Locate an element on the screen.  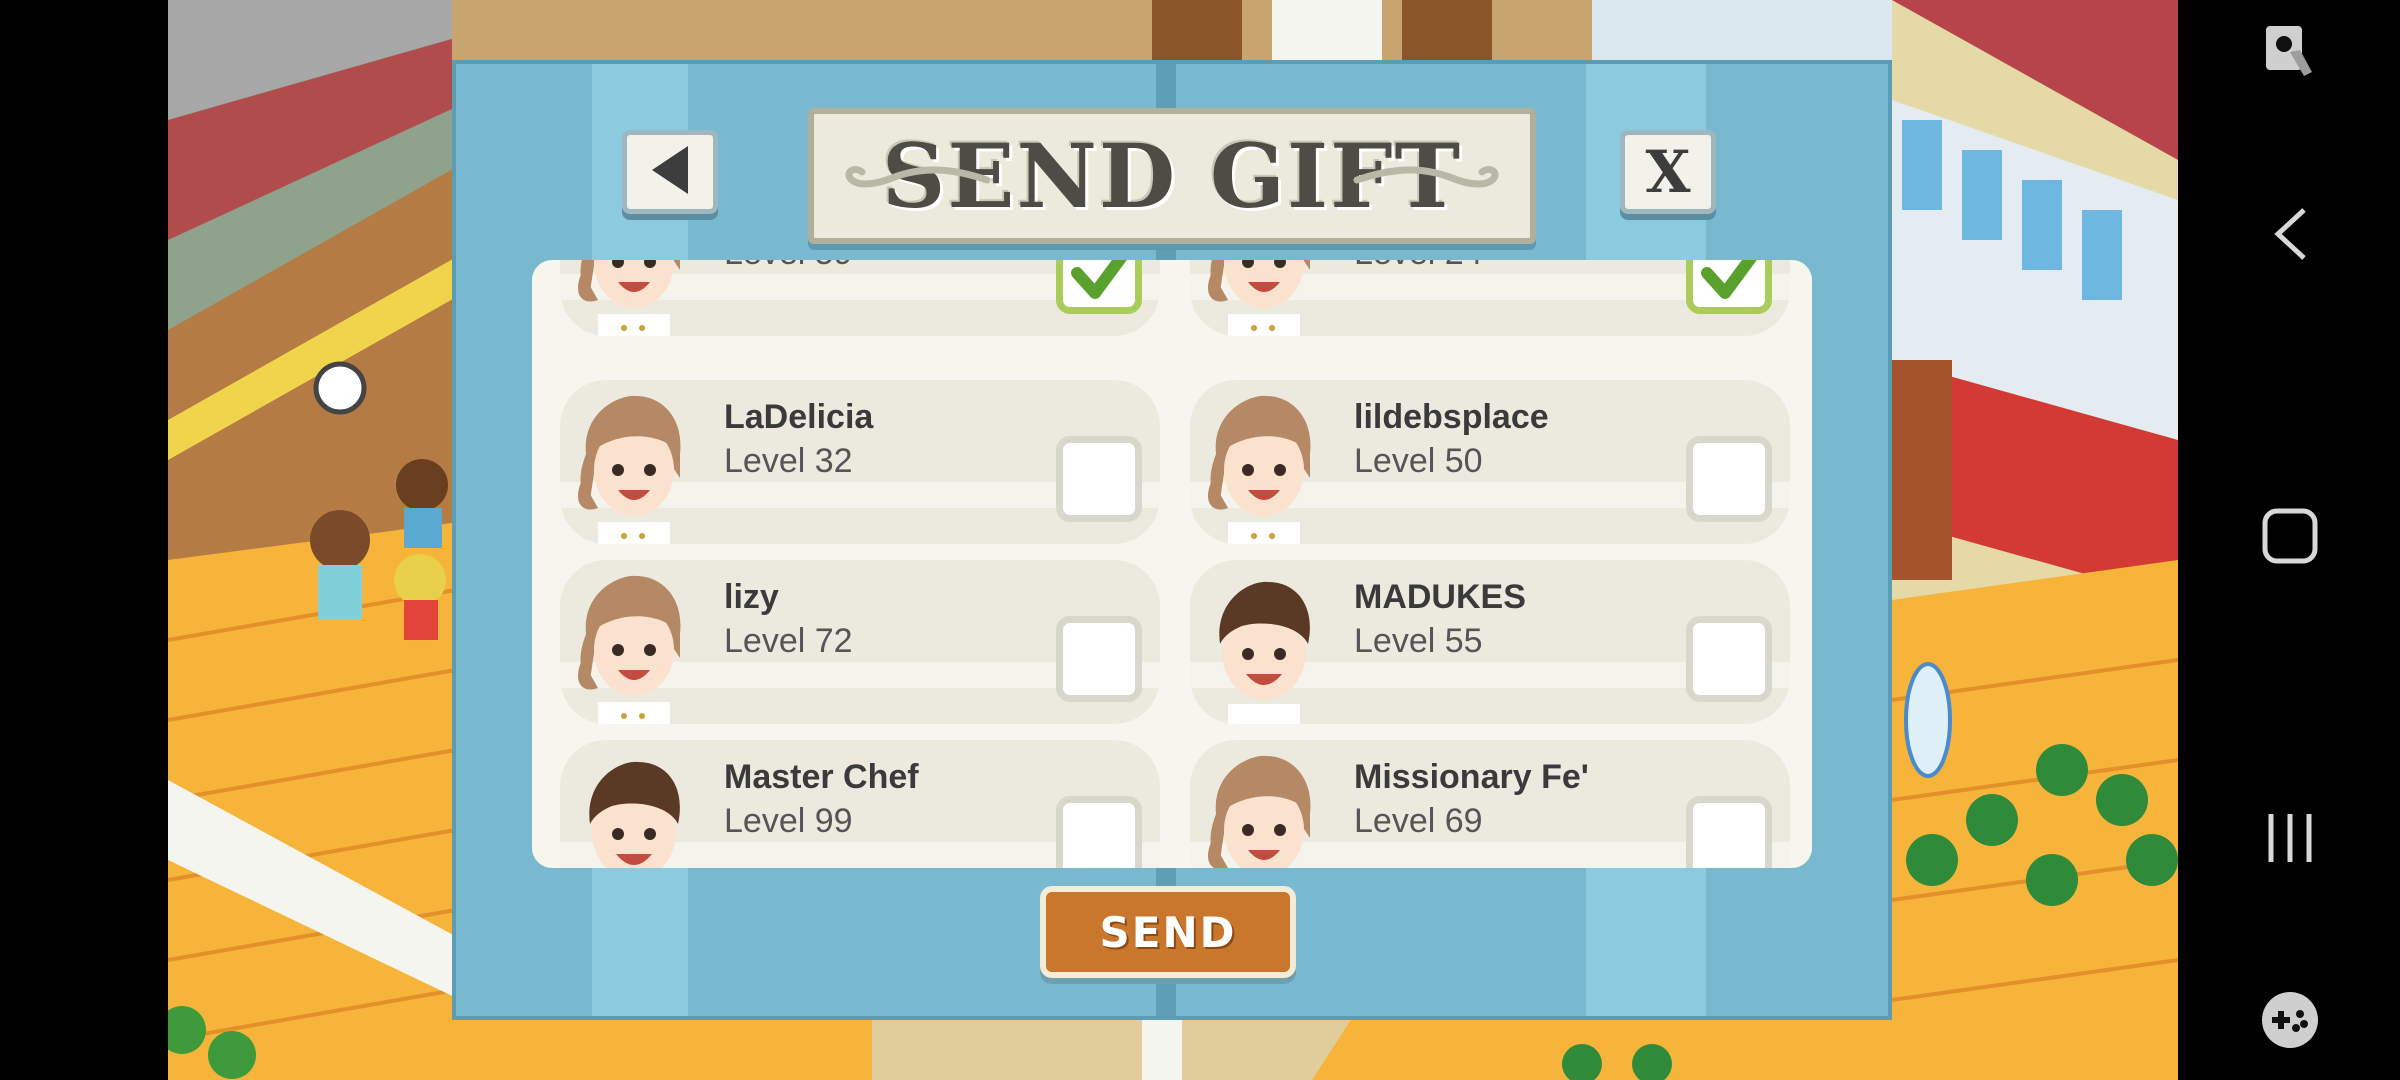
friend-card: Missionary Fe' Level 69 is located at coordinates (1490, 804).